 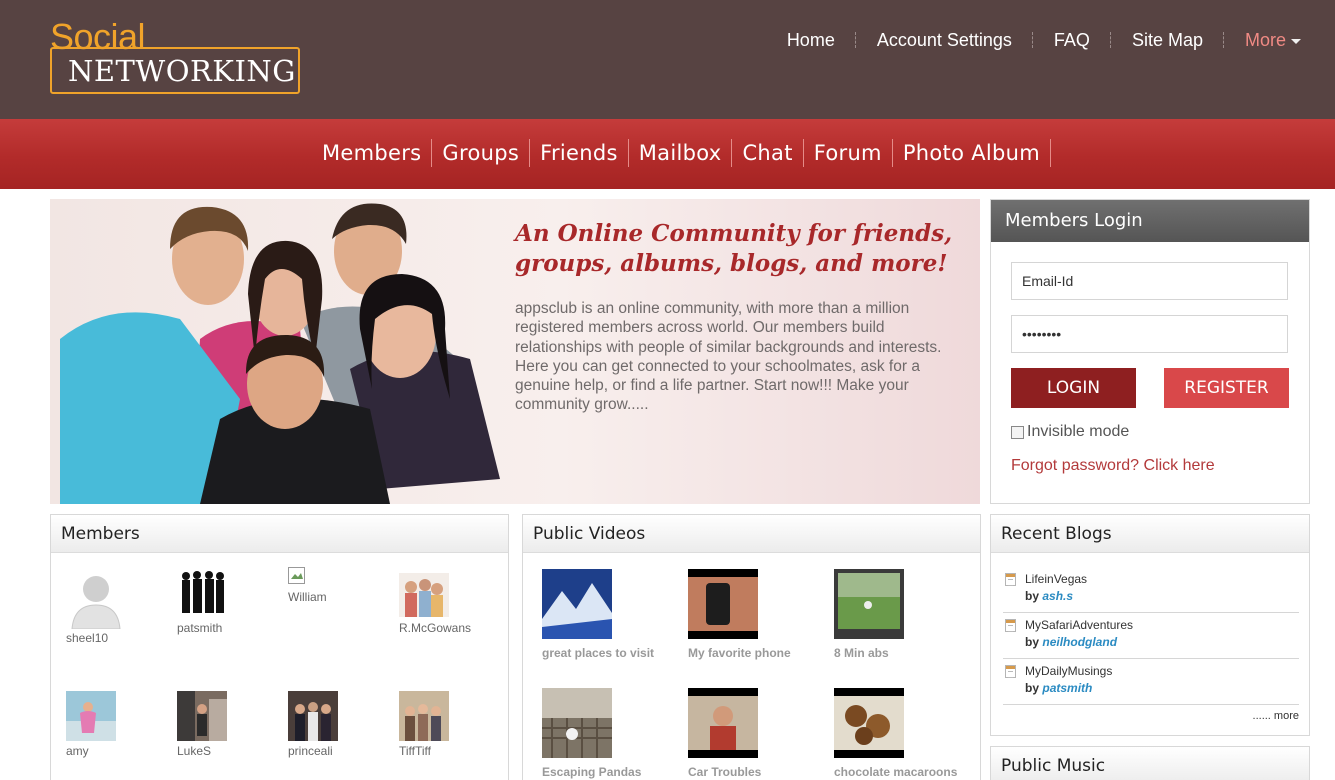 I want to click on video-title: chocolate macaroons, so click(x=896, y=772).